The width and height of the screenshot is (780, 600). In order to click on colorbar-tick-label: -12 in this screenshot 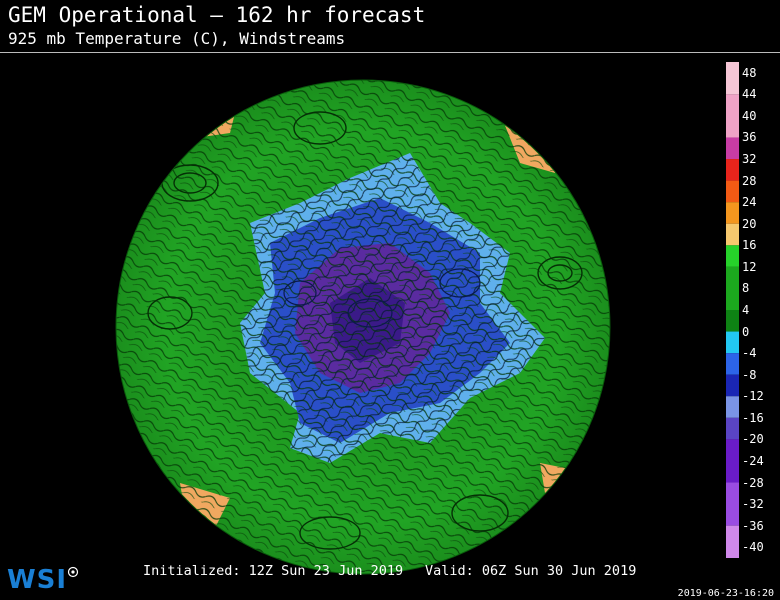, I will do `click(753, 396)`.